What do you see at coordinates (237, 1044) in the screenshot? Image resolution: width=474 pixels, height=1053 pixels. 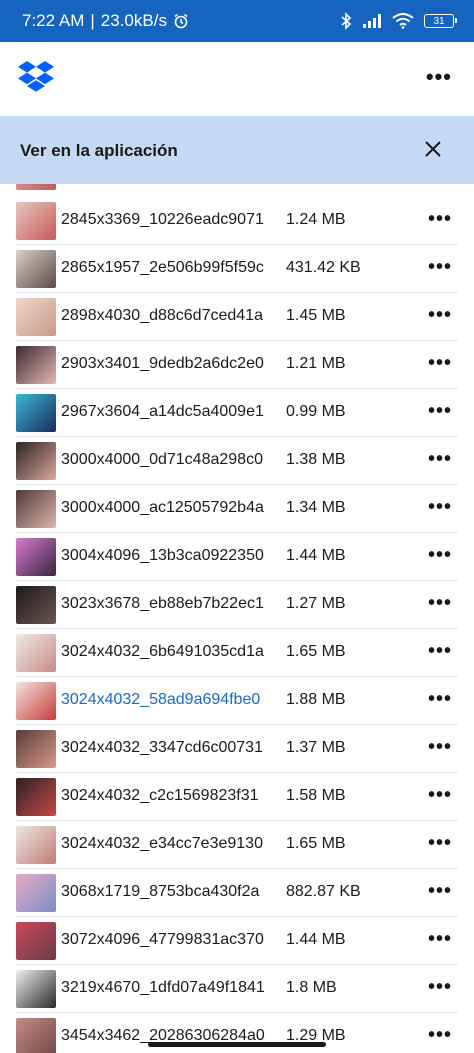 I see `home-indicator` at bounding box center [237, 1044].